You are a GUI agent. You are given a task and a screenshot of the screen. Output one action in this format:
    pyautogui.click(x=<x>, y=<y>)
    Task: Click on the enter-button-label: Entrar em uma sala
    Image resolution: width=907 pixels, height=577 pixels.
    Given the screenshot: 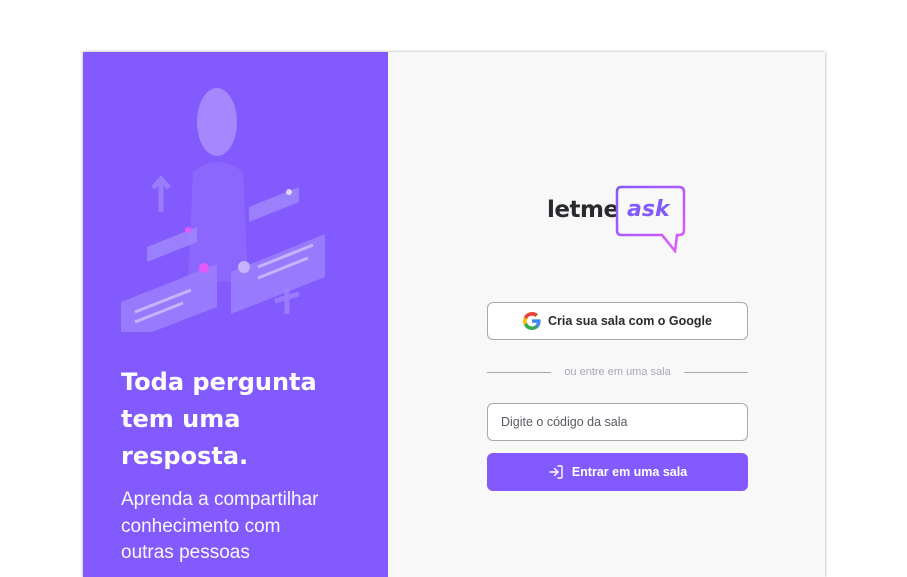 What is the action you would take?
    pyautogui.click(x=629, y=472)
    